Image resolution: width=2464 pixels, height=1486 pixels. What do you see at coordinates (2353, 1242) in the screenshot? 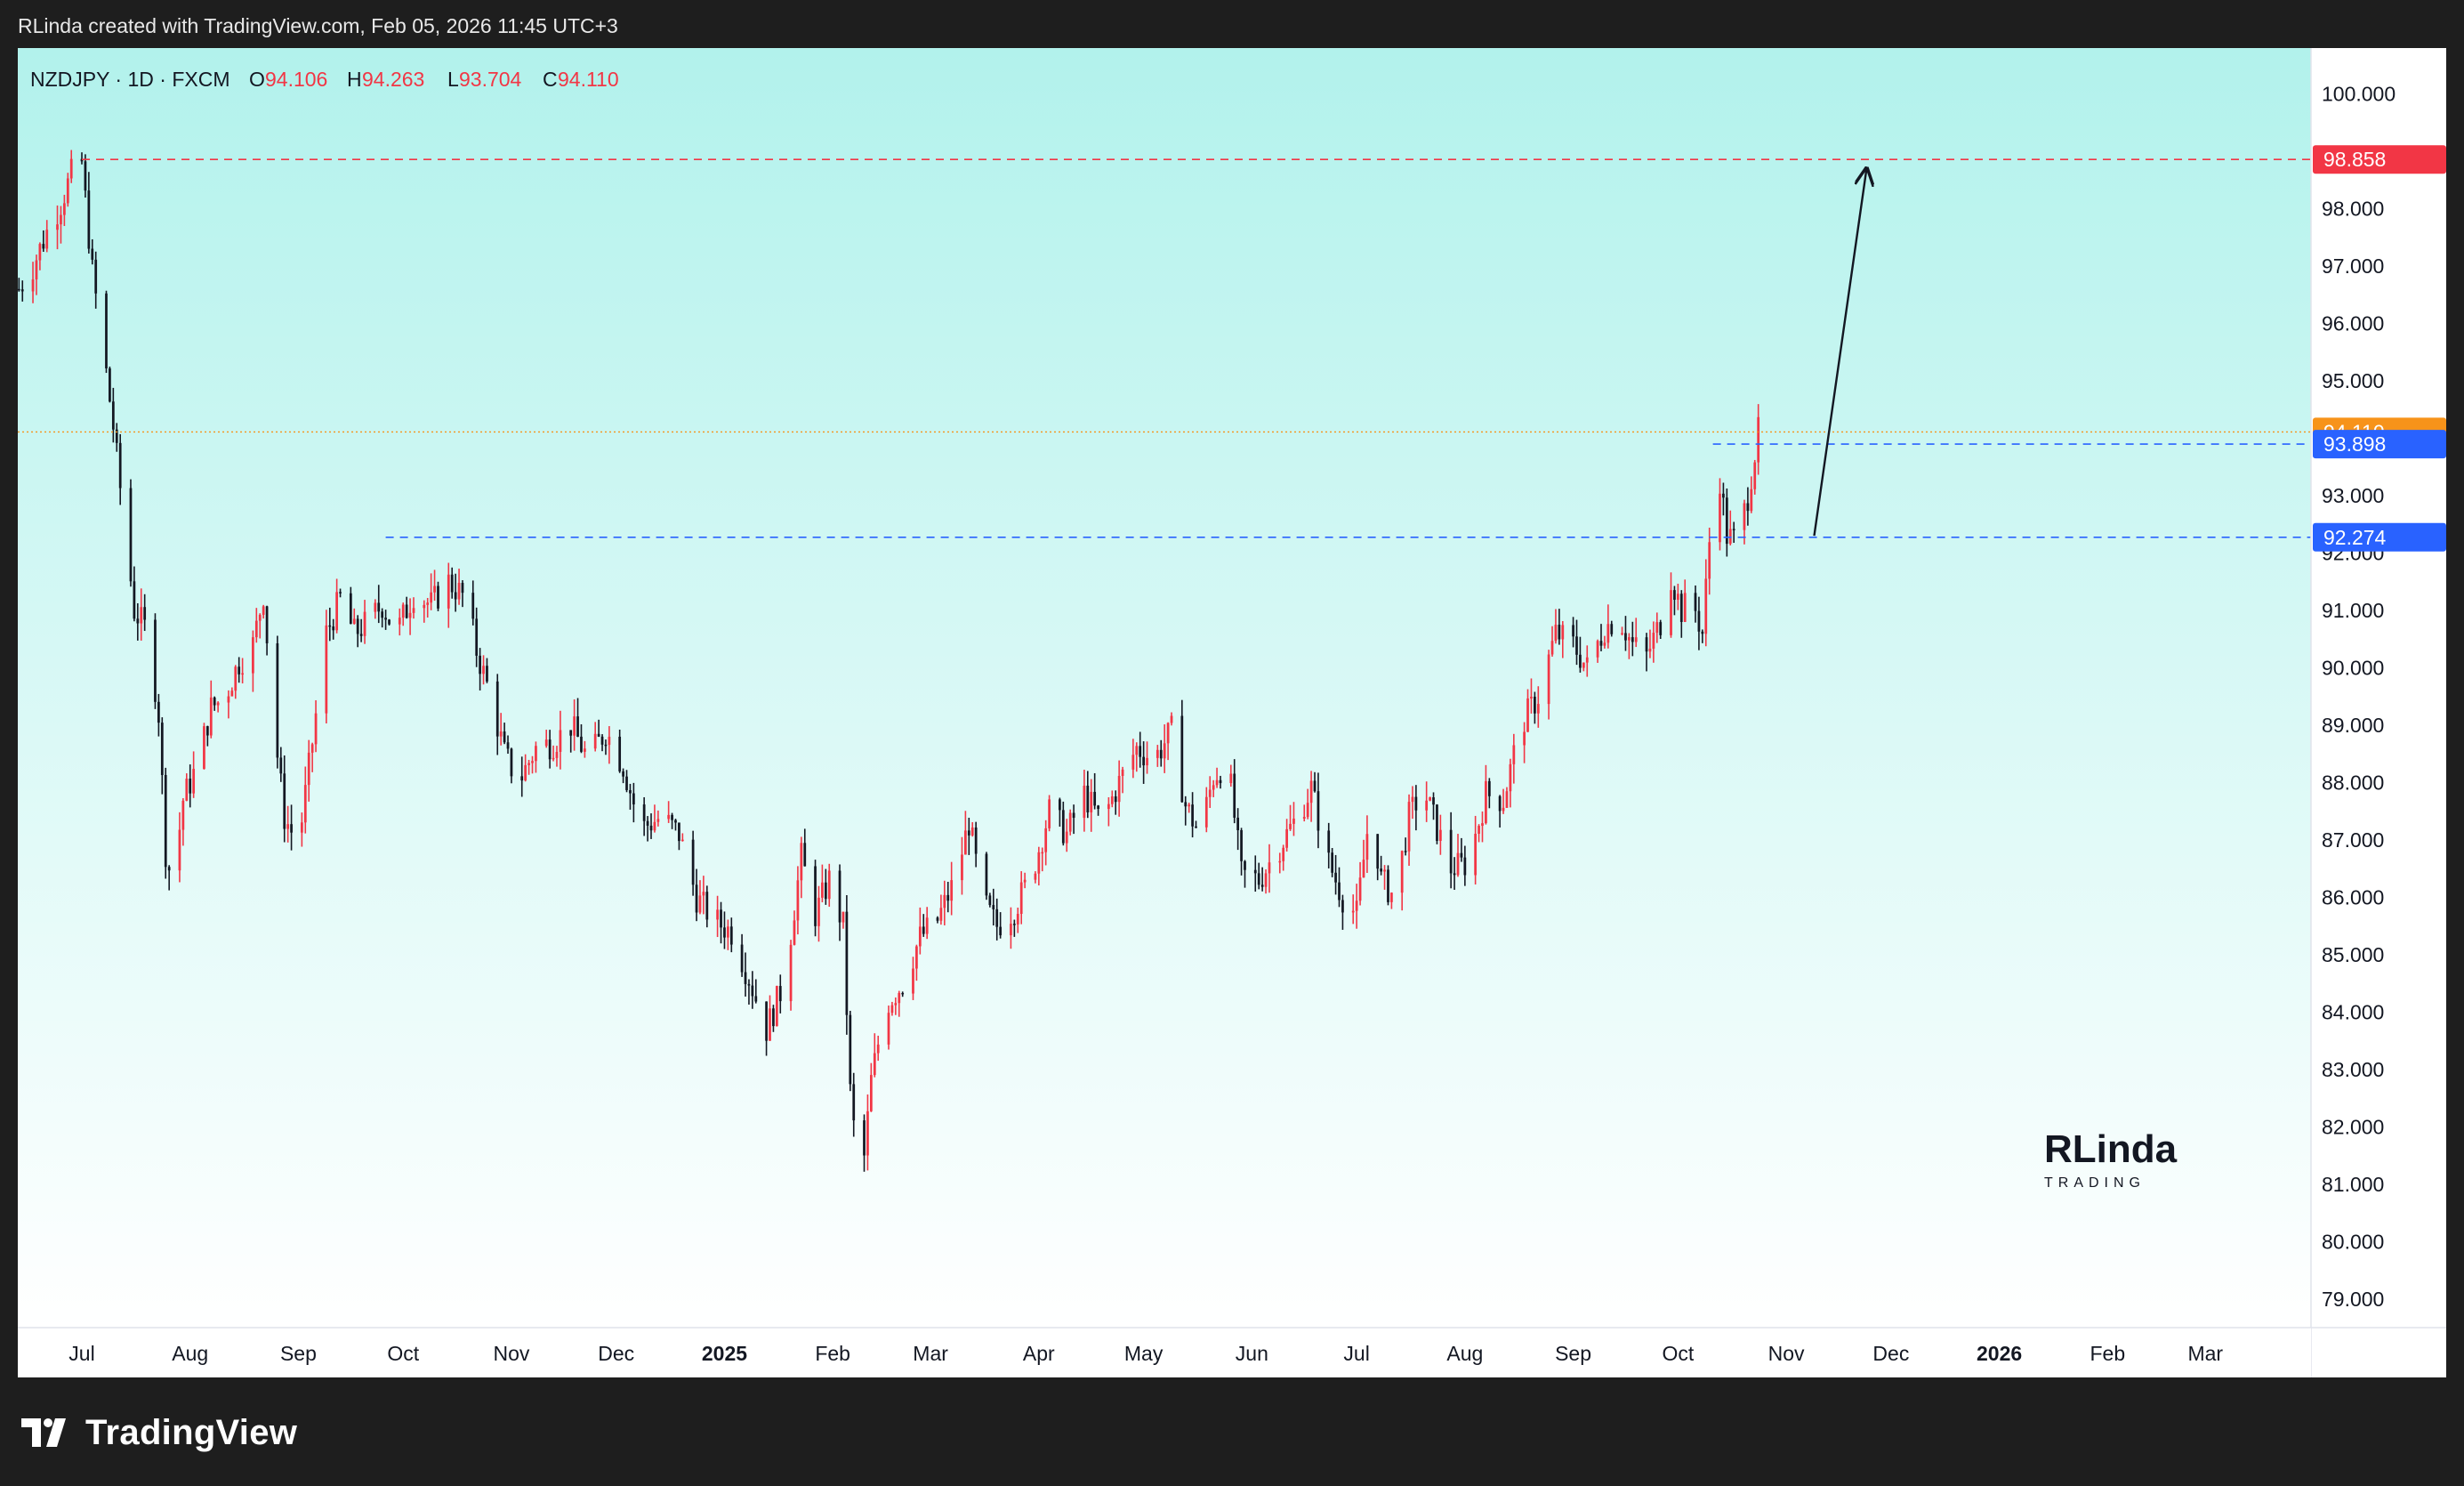
I see `y-tick-label: 80.000` at bounding box center [2353, 1242].